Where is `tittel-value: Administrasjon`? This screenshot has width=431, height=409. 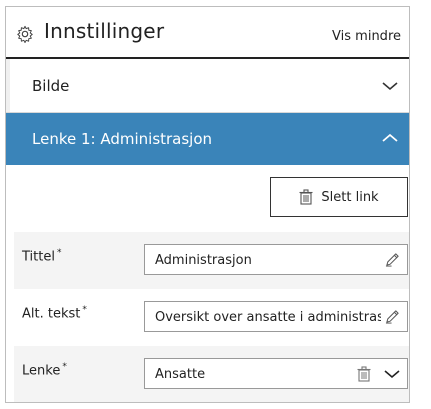 tittel-value: Administrasjon is located at coordinates (203, 260).